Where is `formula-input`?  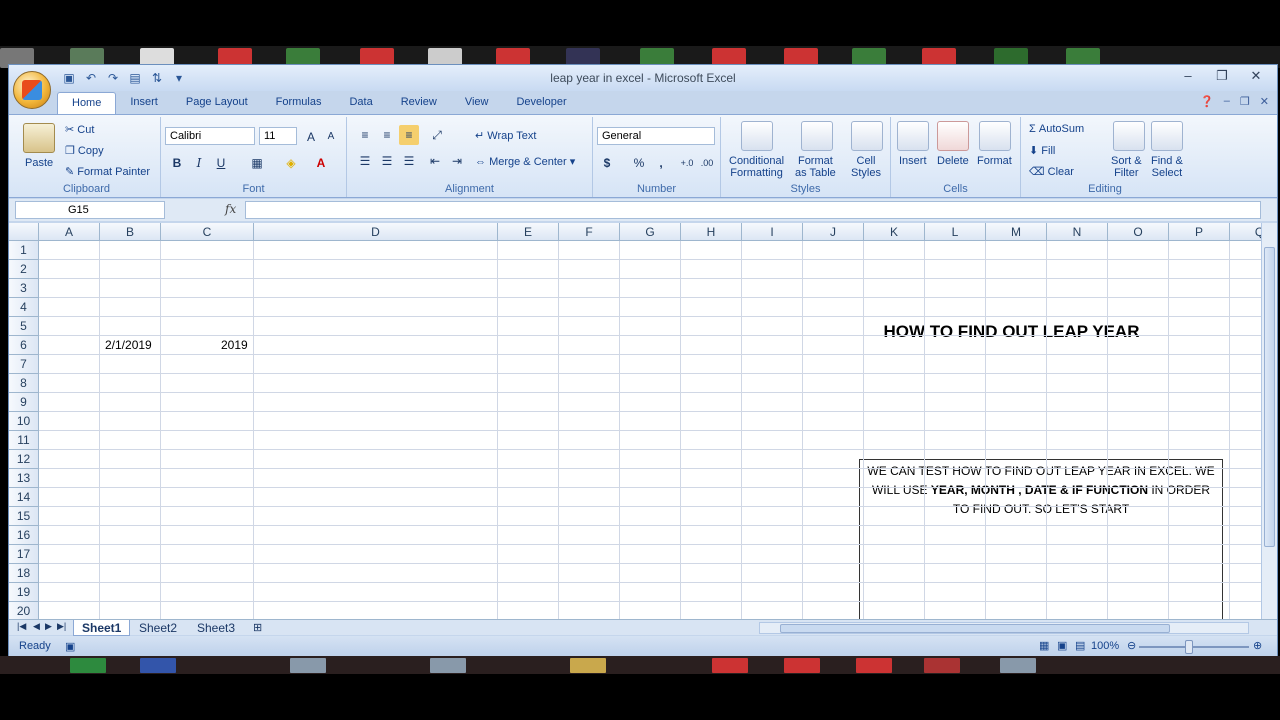
formula-input is located at coordinates (753, 210).